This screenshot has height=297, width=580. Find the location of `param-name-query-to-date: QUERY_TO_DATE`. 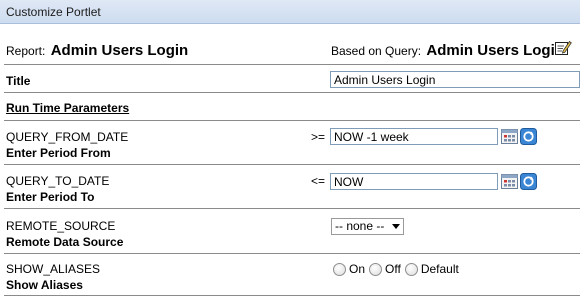

param-name-query-to-date: QUERY_TO_DATE is located at coordinates (58, 181).